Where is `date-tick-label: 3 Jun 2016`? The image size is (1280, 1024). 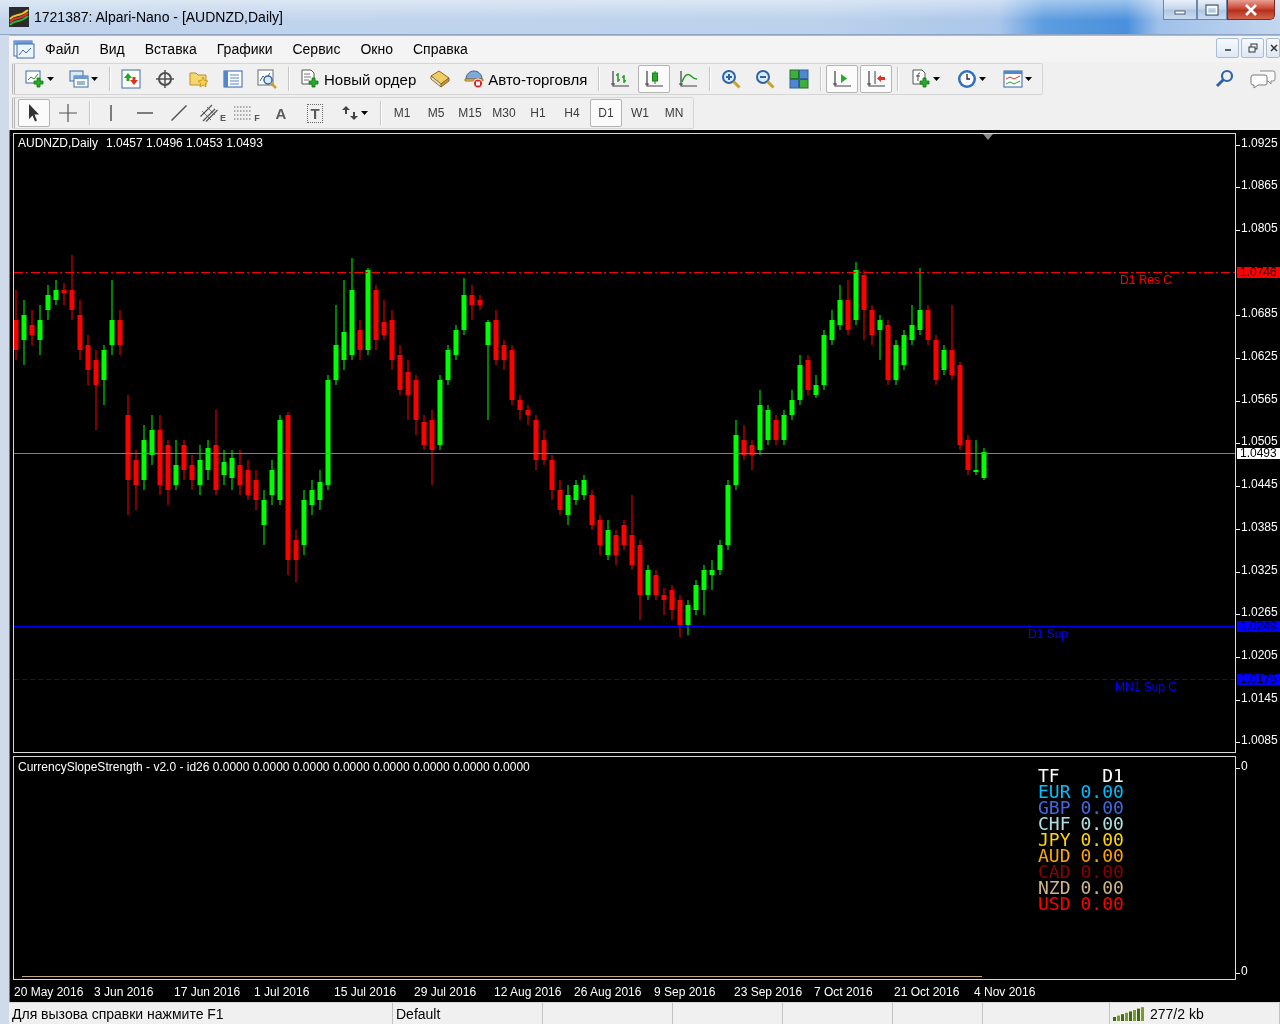 date-tick-label: 3 Jun 2016 is located at coordinates (124, 992).